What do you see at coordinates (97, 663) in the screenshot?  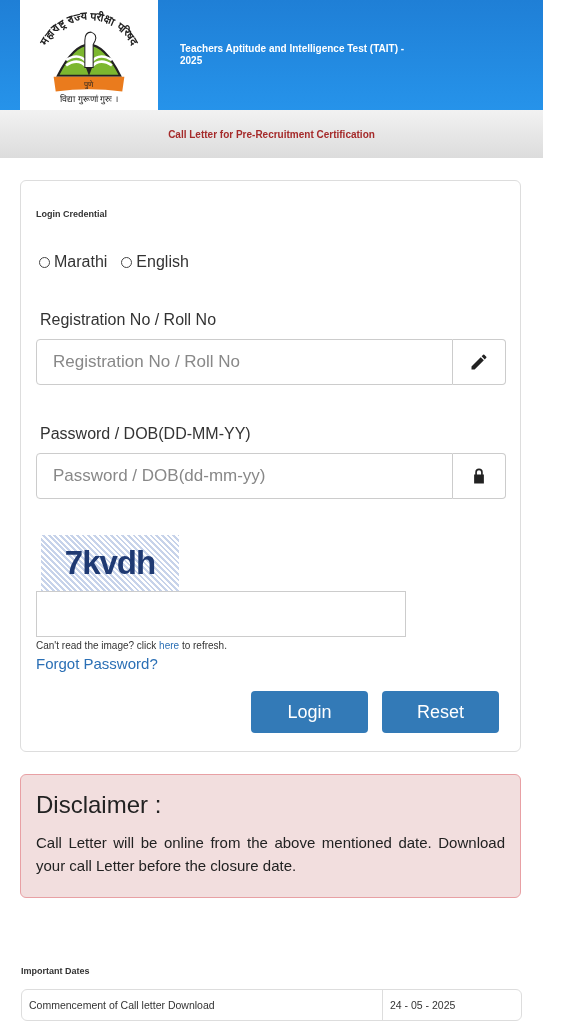 I see `forgot-password-link: Forgot Password?` at bounding box center [97, 663].